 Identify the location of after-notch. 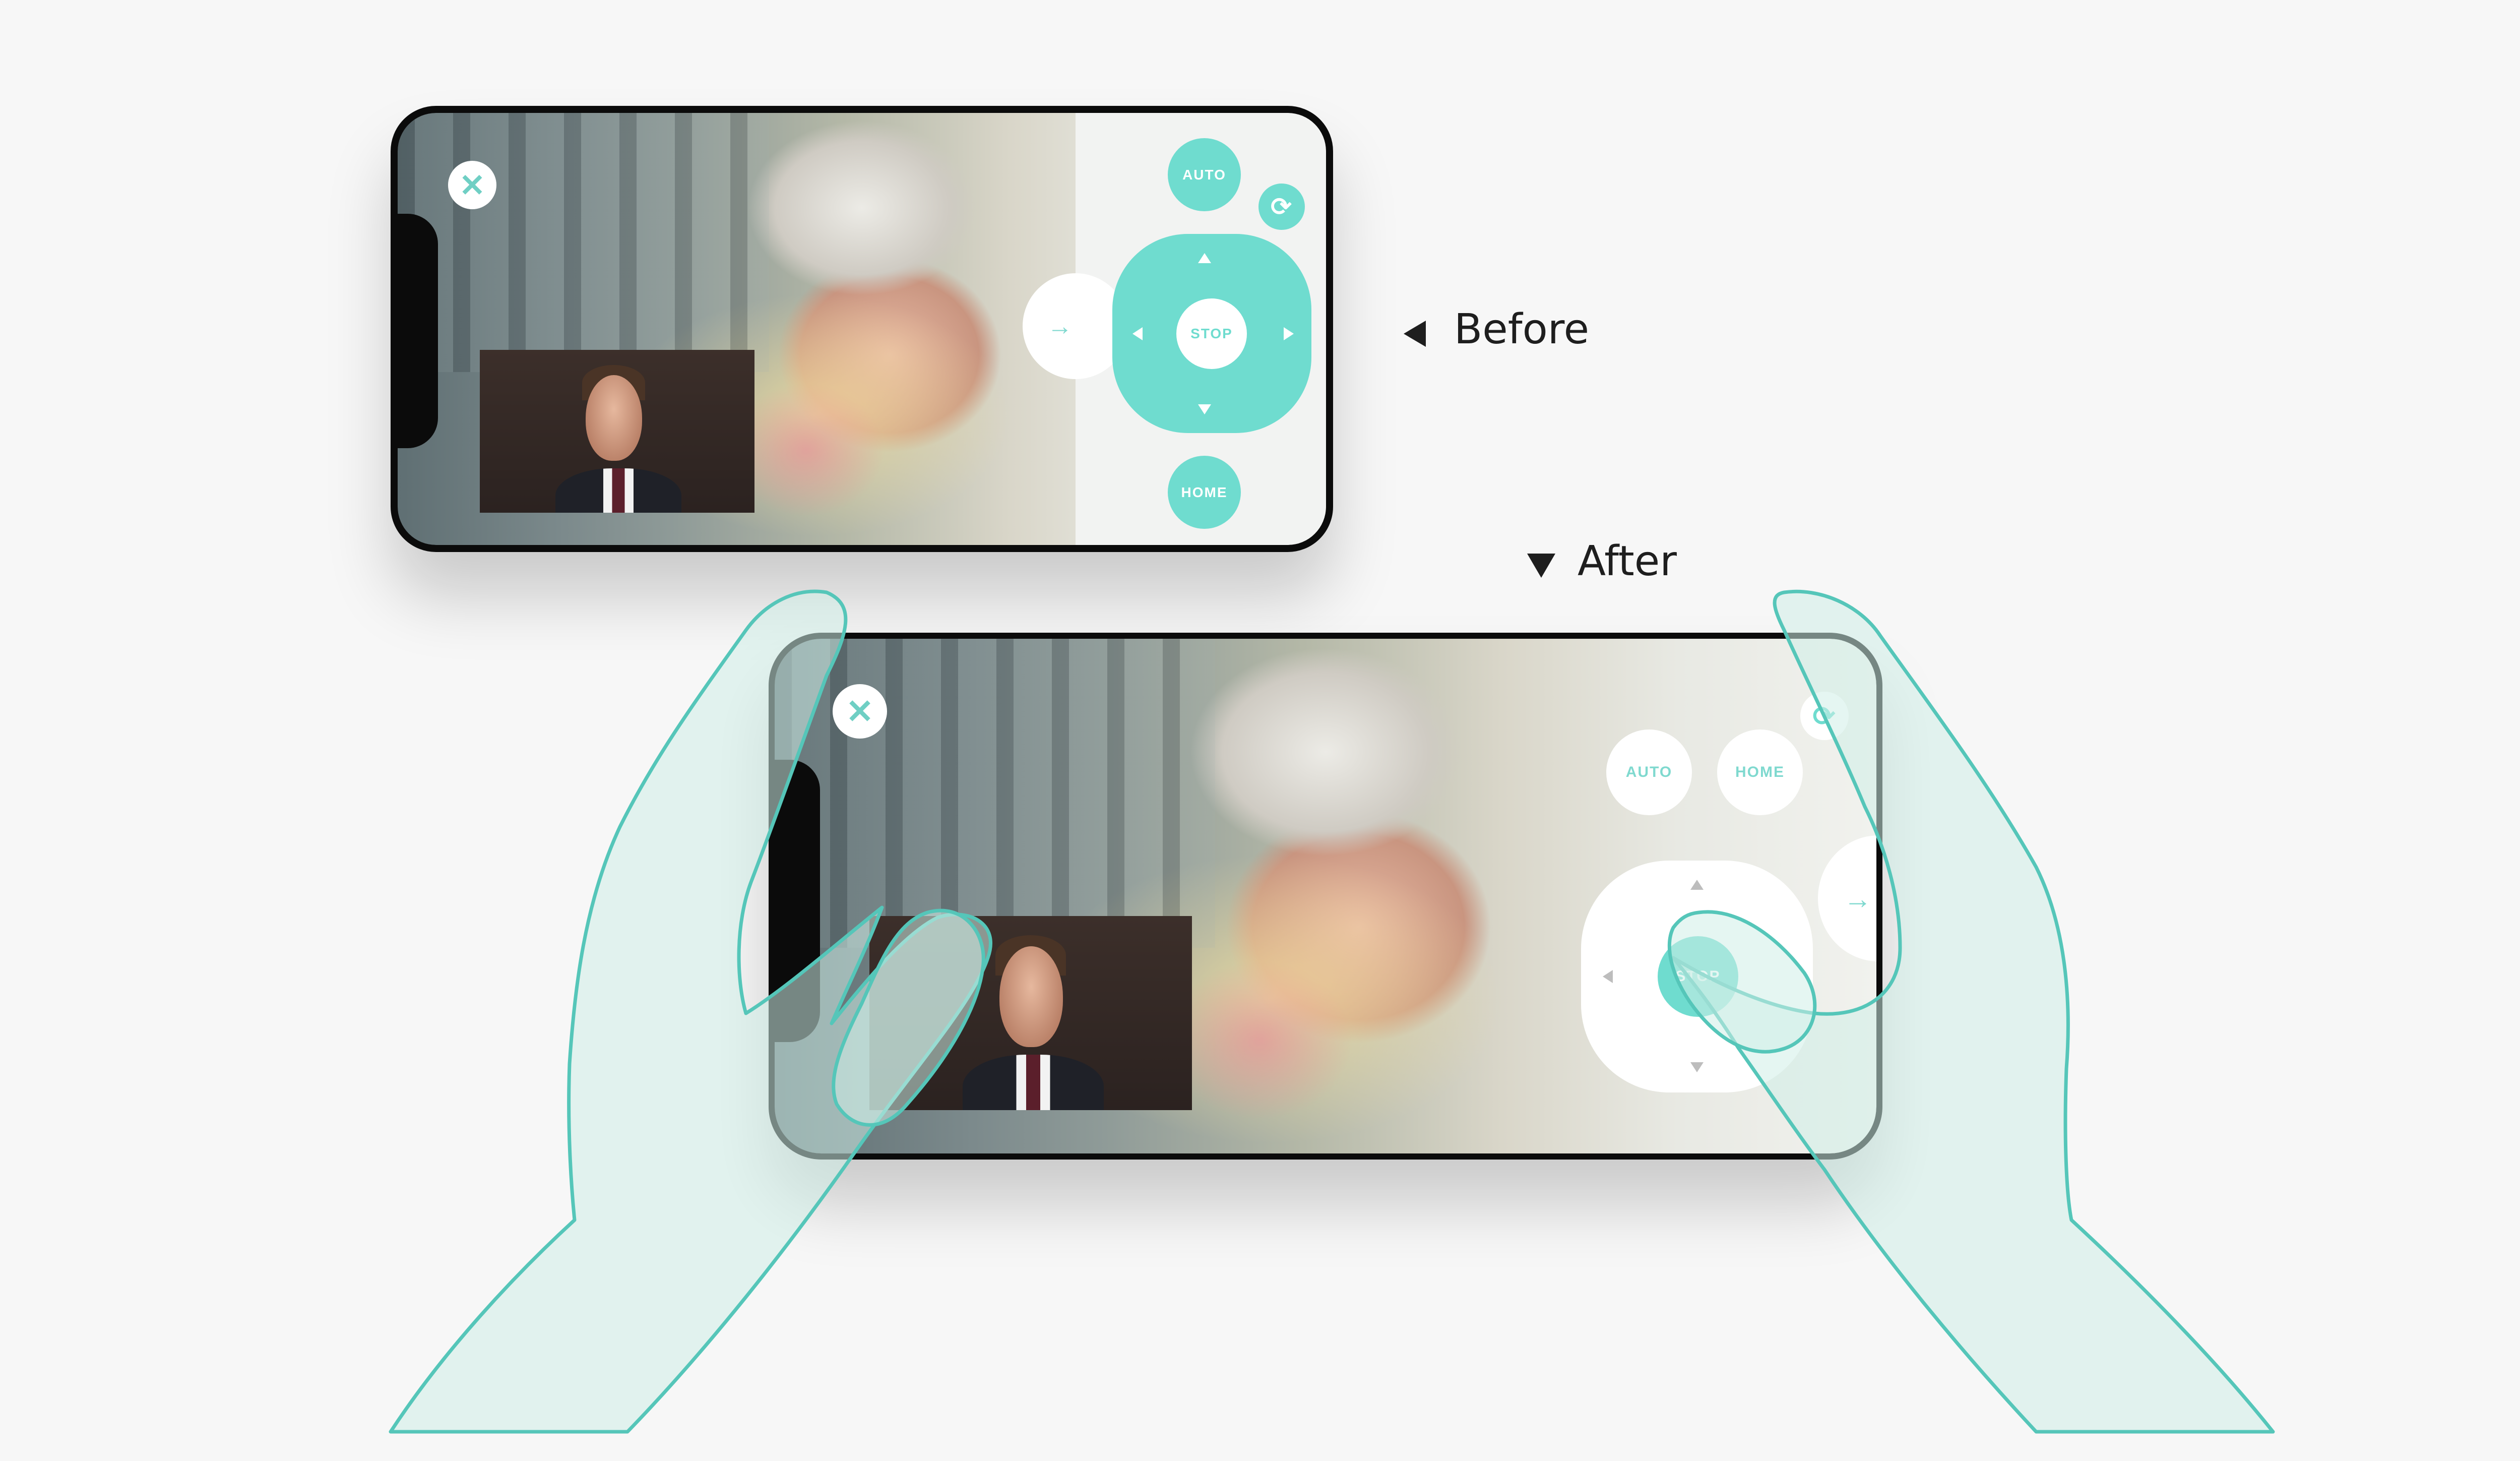
(797, 901).